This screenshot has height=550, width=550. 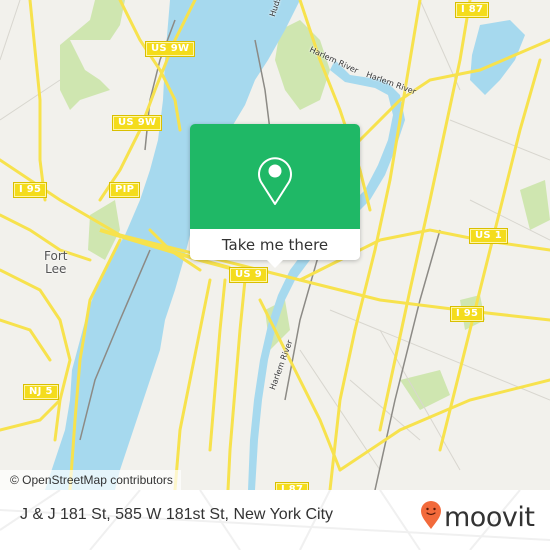 I want to click on shield-us-9w-lower: US 9W, so click(x=137, y=123).